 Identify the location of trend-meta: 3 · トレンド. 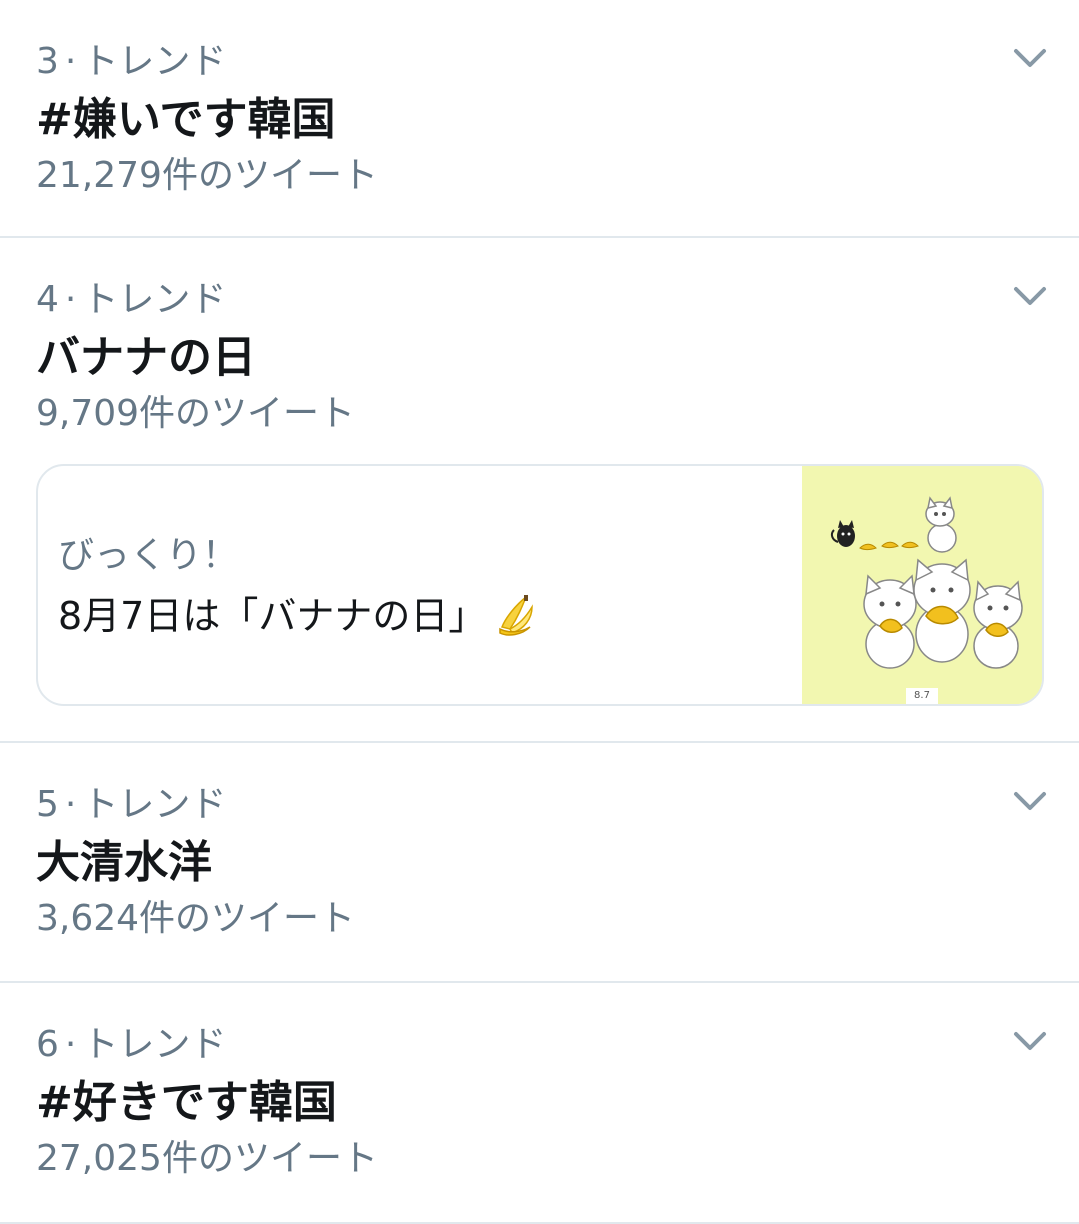
(131, 62).